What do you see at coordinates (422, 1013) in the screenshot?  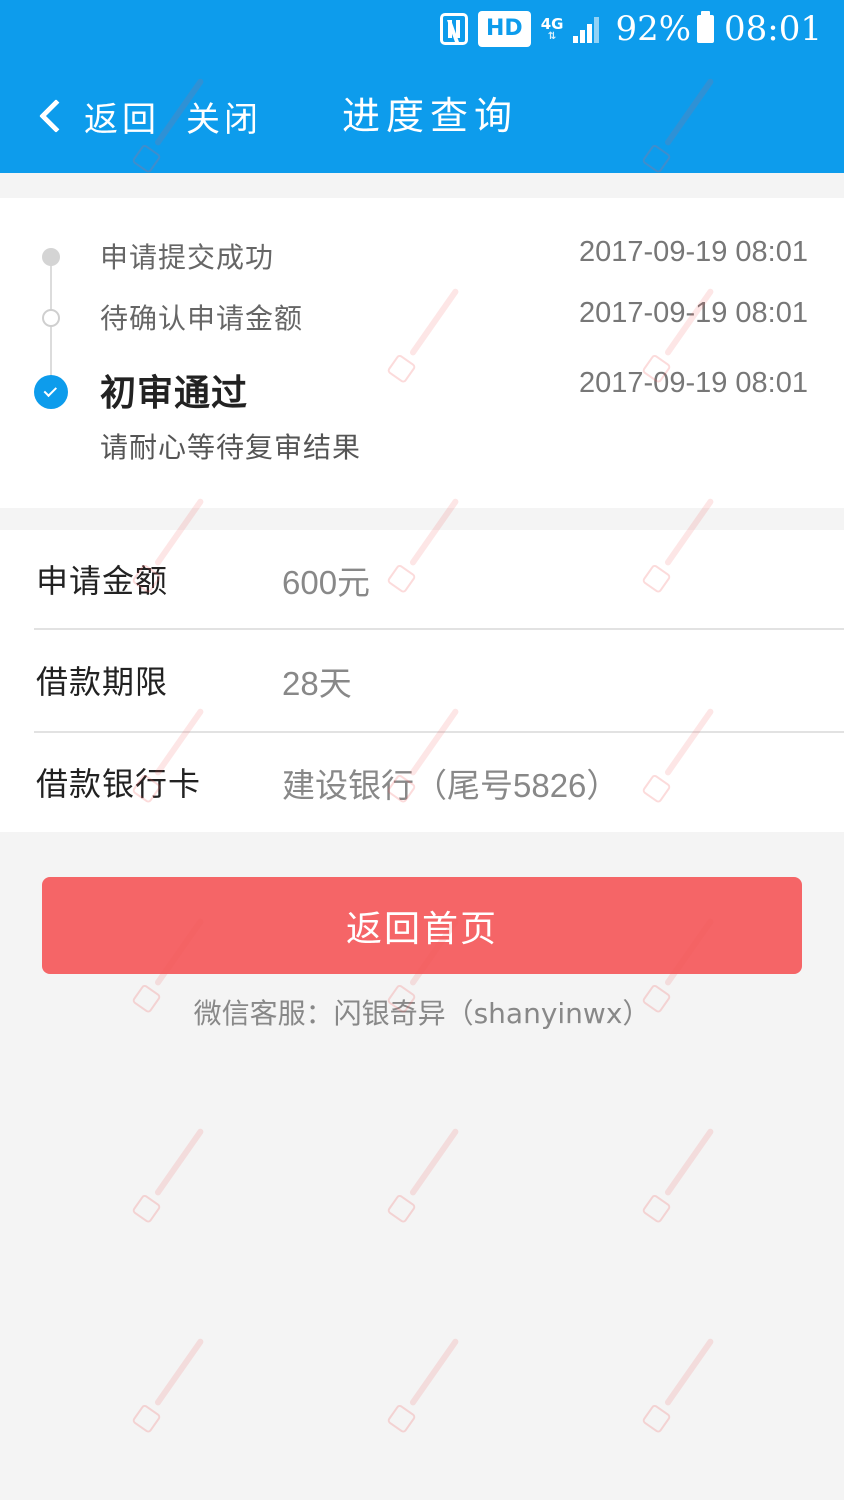 I see `customer-service-text: 微信客服：闪银奇异（shanyinwx）` at bounding box center [422, 1013].